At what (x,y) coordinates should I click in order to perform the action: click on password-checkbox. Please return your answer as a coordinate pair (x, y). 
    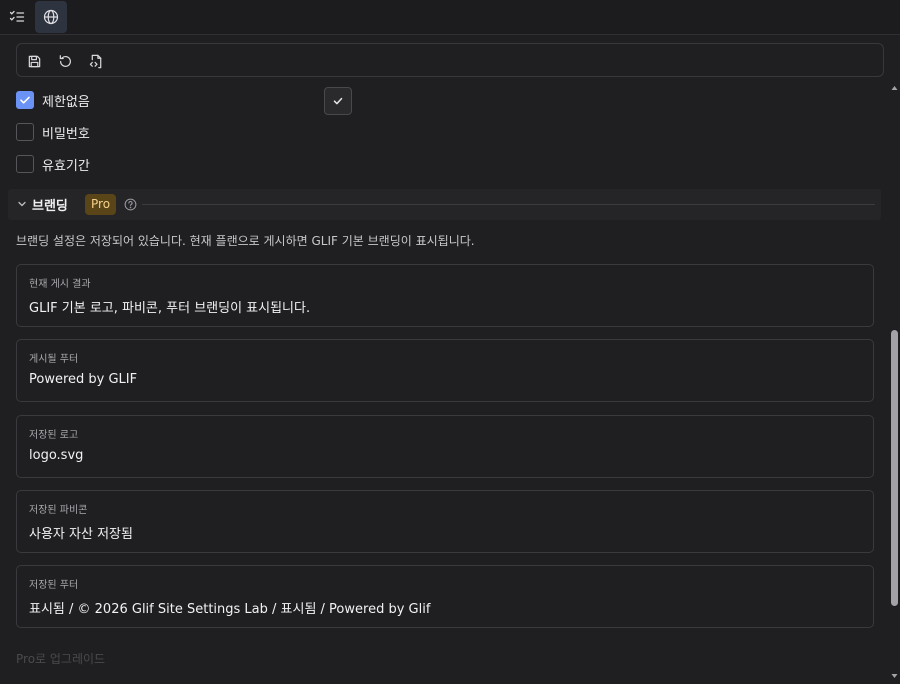
    Looking at the image, I should click on (25, 132).